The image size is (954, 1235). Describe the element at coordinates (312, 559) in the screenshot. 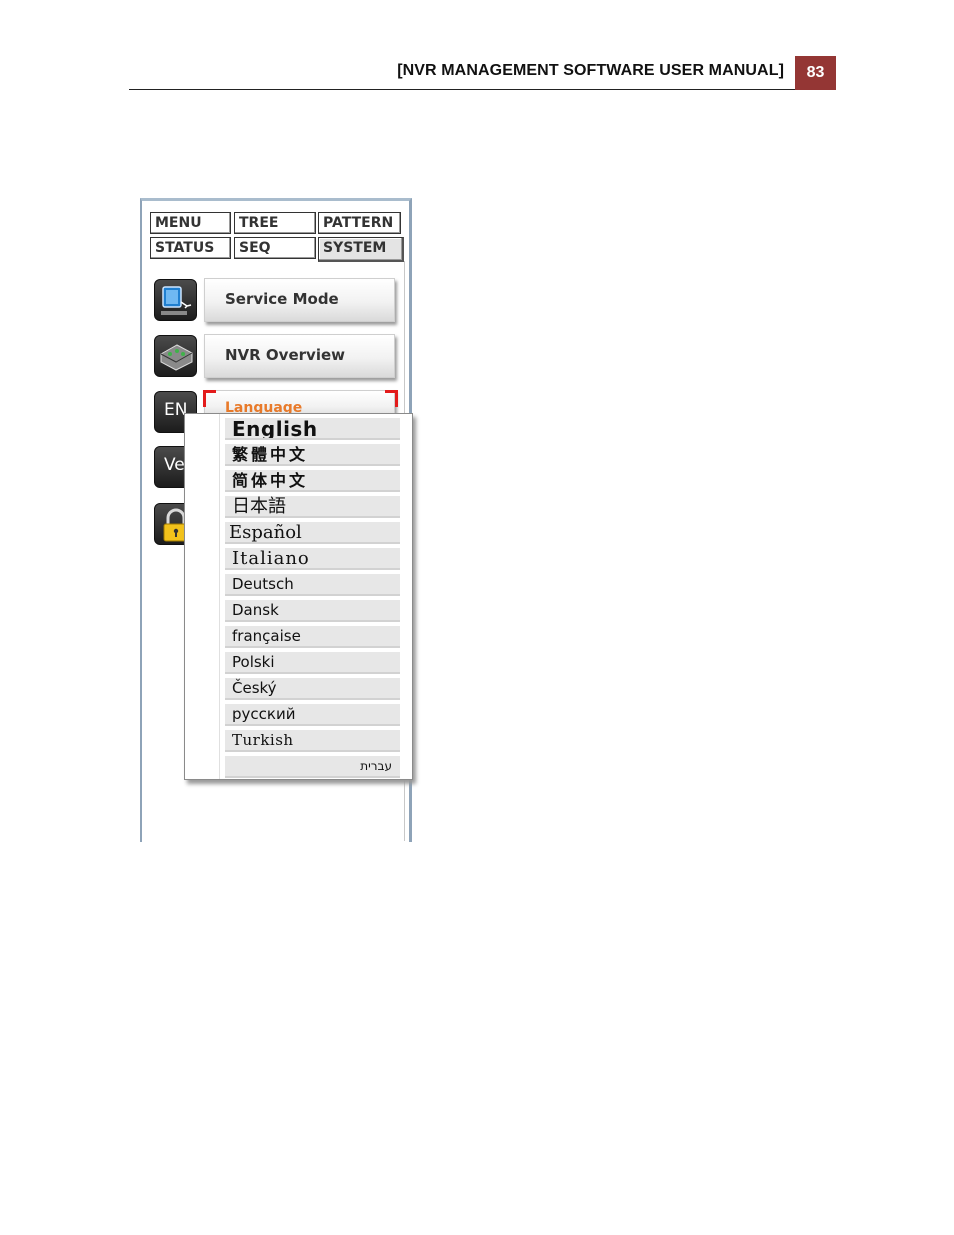

I see `language-option-italian: Italiano` at that location.